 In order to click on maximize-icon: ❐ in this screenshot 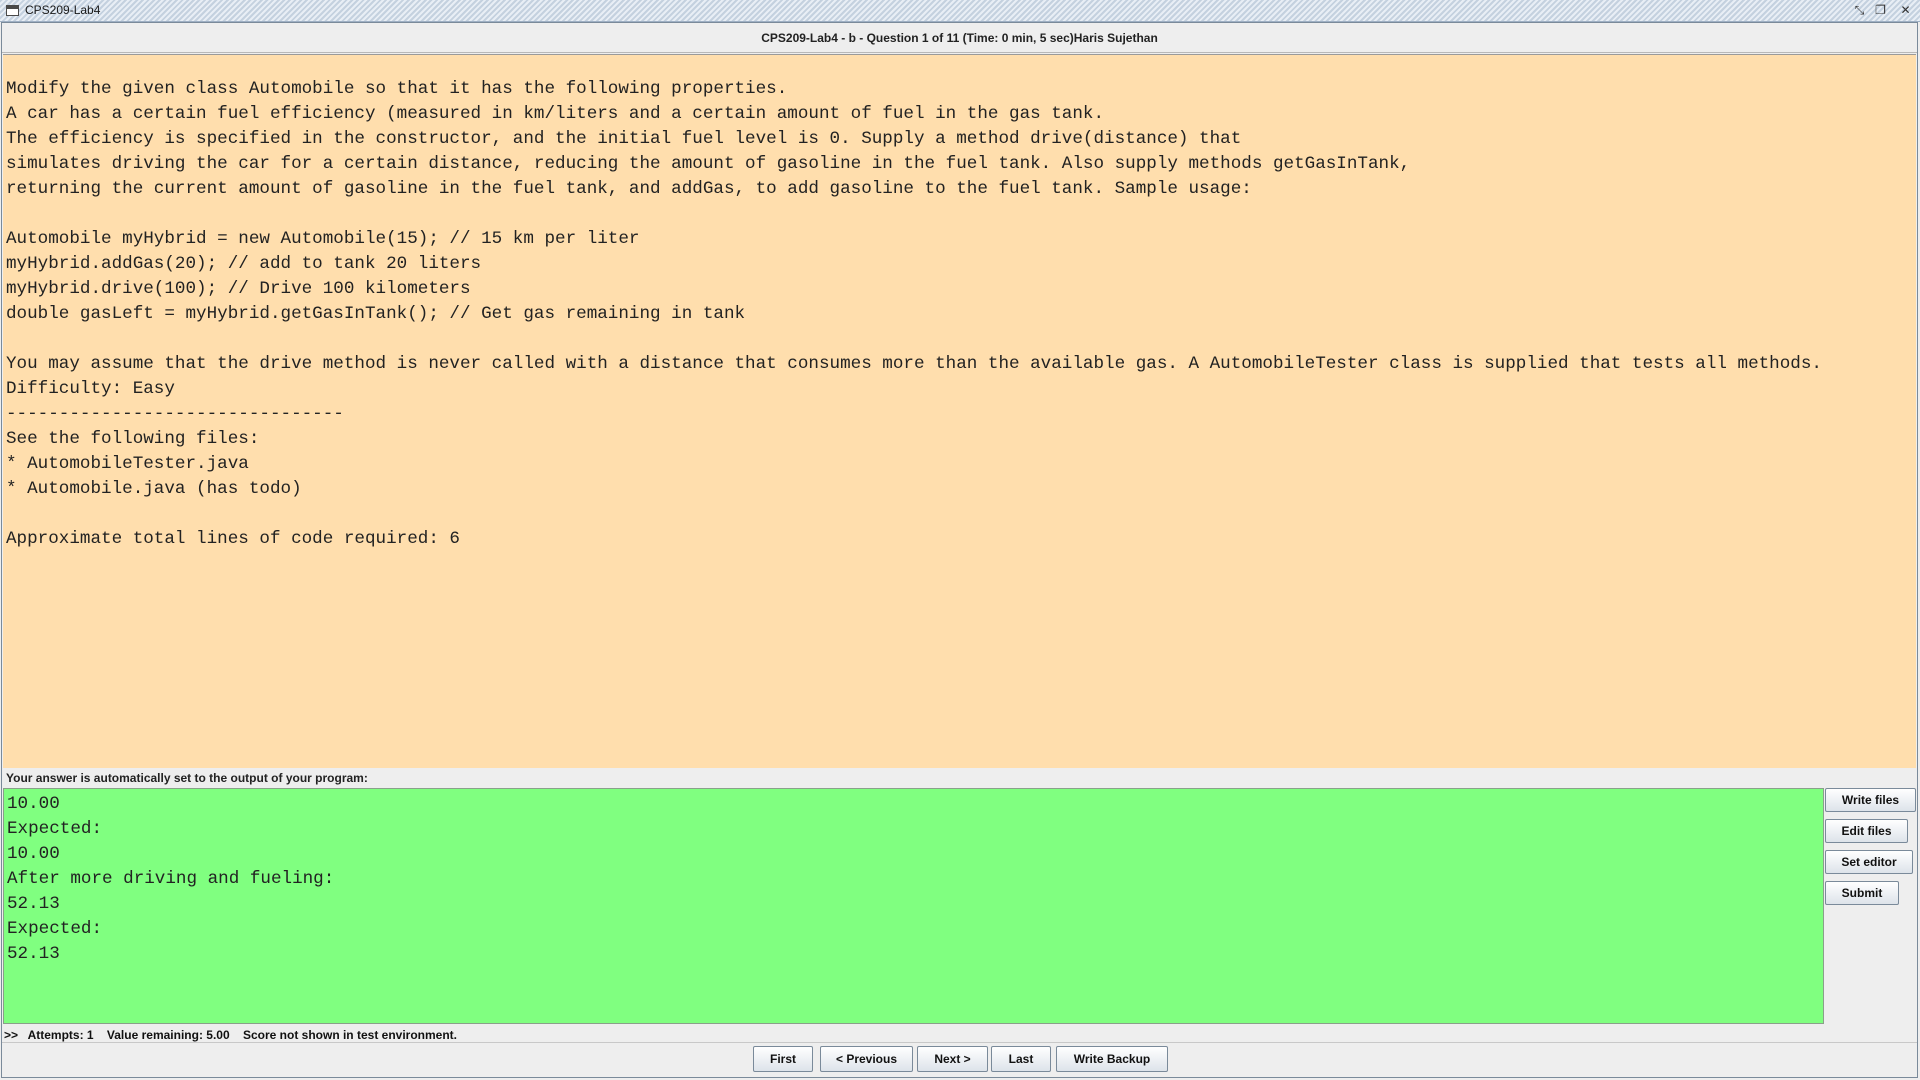, I will do `click(1880, 10)`.